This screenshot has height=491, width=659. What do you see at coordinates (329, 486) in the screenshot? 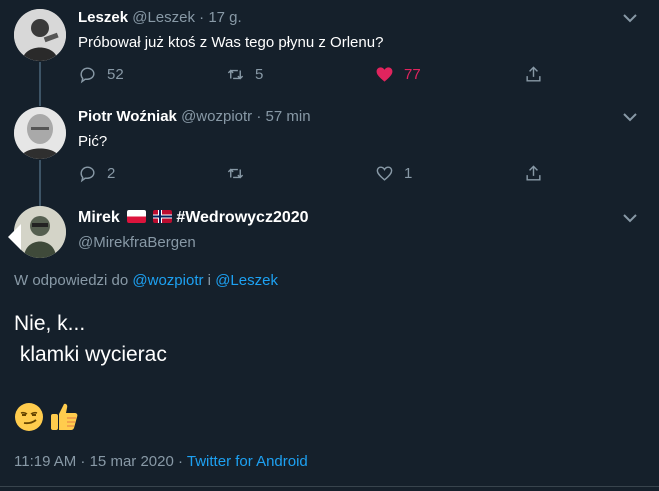
I see `divider` at bounding box center [329, 486].